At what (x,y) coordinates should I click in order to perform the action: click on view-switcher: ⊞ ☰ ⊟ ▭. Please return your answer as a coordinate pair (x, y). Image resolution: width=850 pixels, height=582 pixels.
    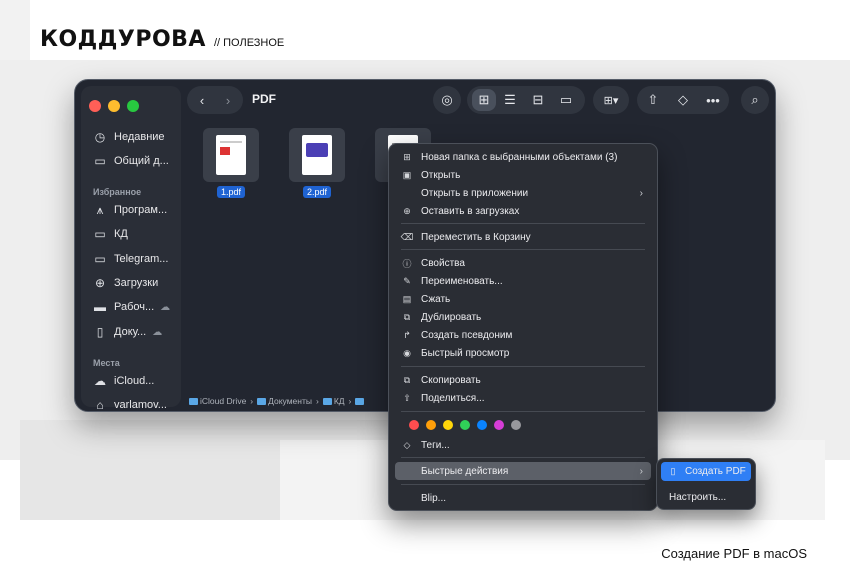
    Looking at the image, I should click on (526, 100).